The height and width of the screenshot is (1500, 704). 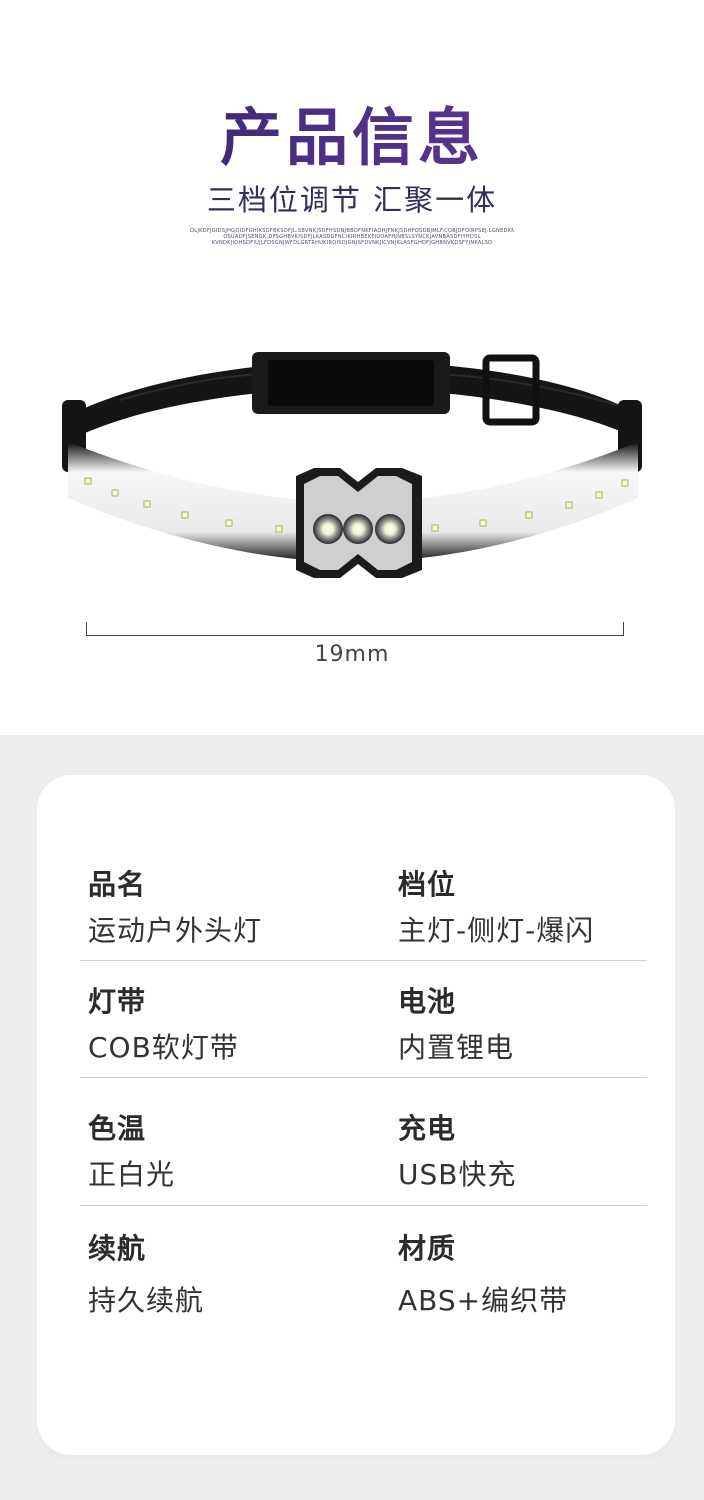 What do you see at coordinates (233, 908) in the screenshot?
I see `spec-cell: 品名 运动户外头灯` at bounding box center [233, 908].